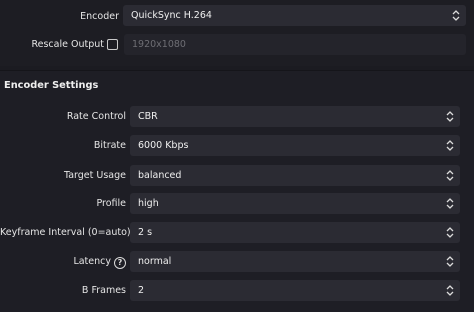  I want to click on bframes-value: 2, so click(141, 290).